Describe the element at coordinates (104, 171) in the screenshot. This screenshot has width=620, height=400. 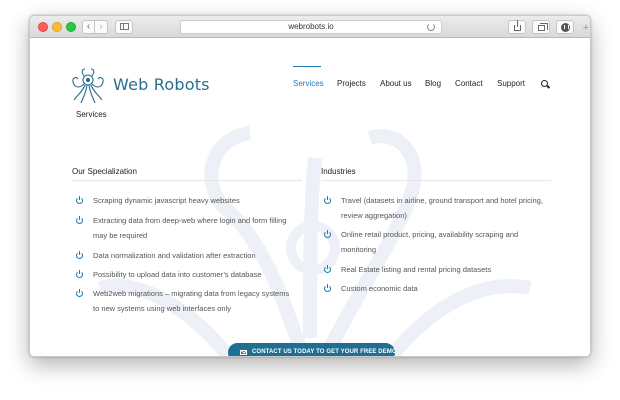
I see `specialization-heading: Our Specialization` at that location.